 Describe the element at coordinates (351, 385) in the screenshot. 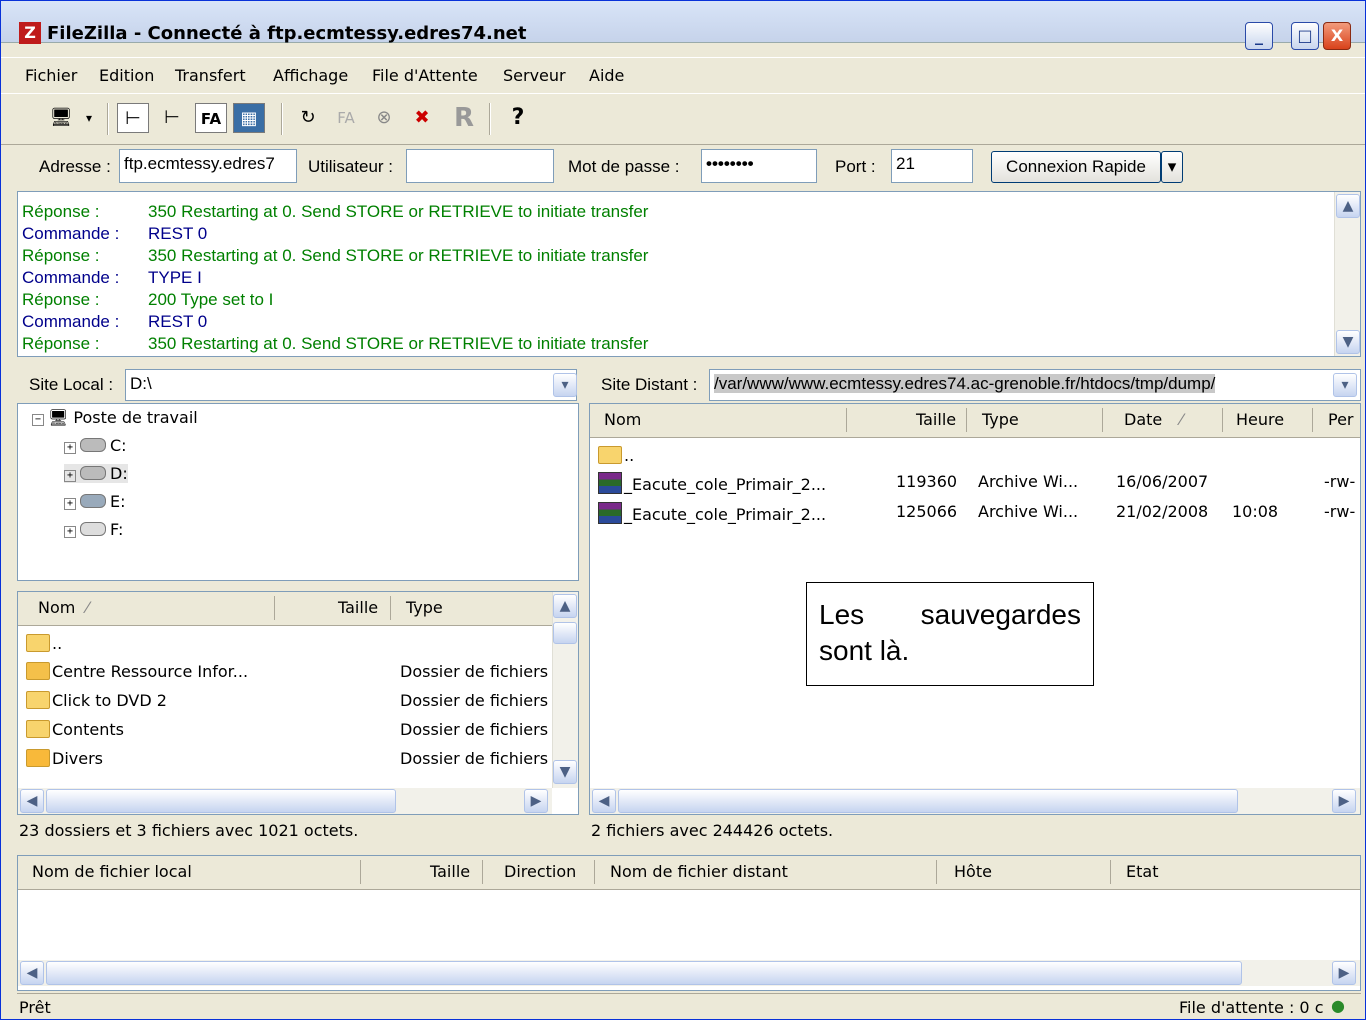

I see `local-site-input: D:\` at that location.